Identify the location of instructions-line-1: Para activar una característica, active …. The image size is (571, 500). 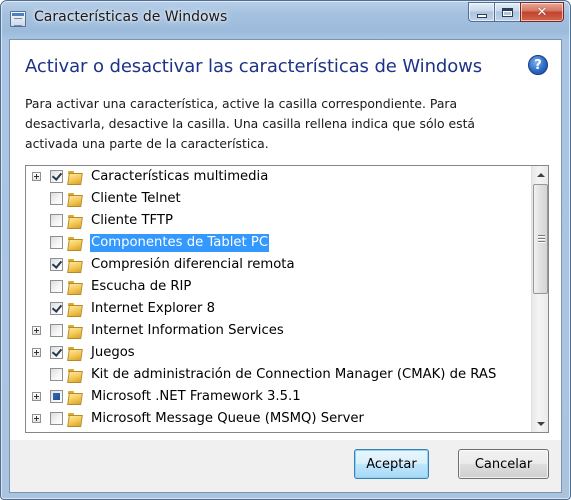
(241, 103).